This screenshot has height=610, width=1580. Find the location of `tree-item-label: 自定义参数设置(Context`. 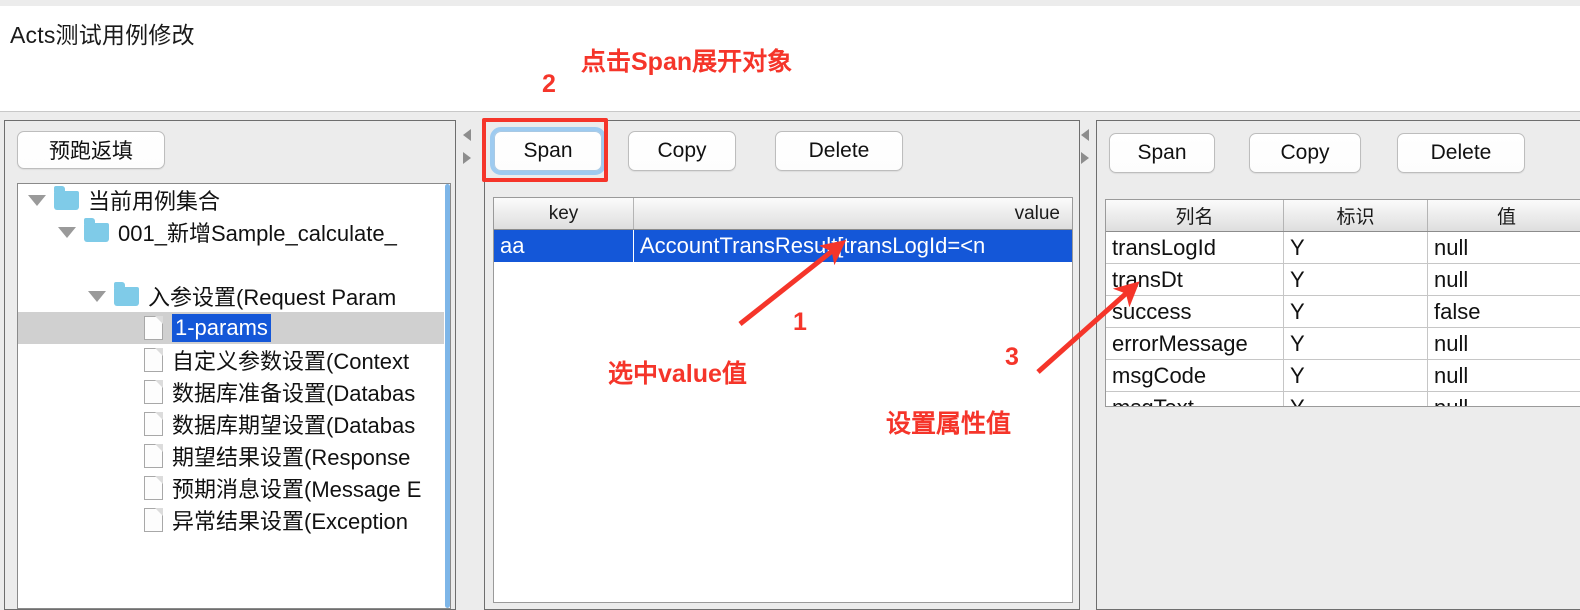

tree-item-label: 自定义参数设置(Context is located at coordinates (291, 361).